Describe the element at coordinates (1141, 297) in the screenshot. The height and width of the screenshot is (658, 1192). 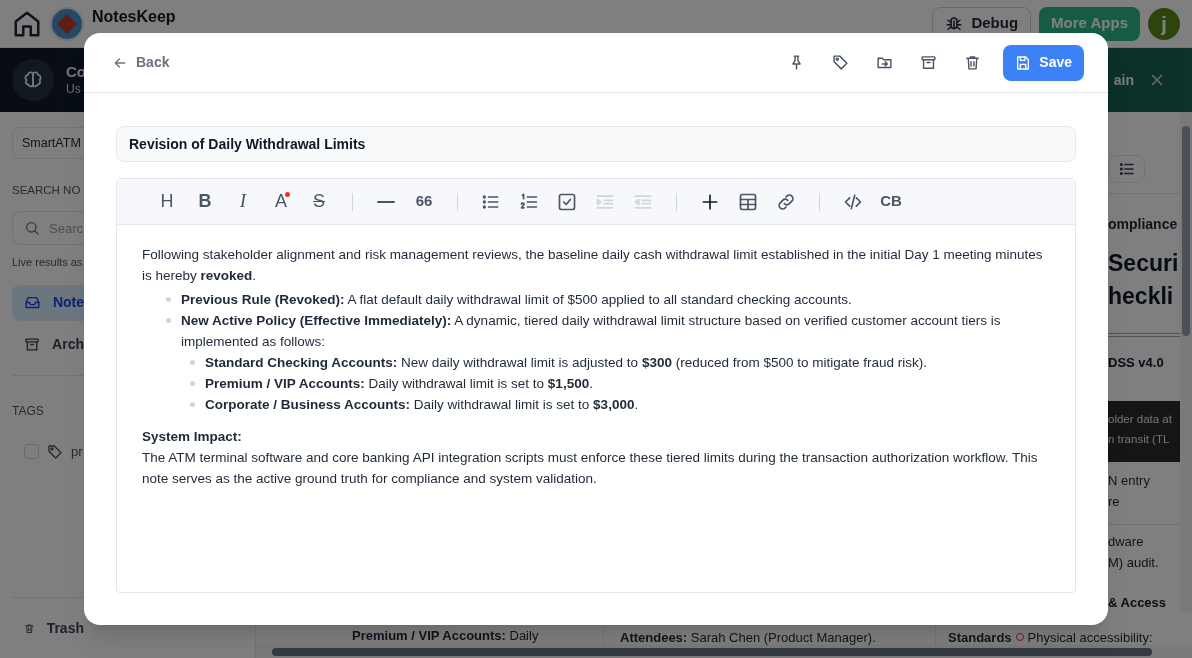
I see `heading-text: heckli` at that location.